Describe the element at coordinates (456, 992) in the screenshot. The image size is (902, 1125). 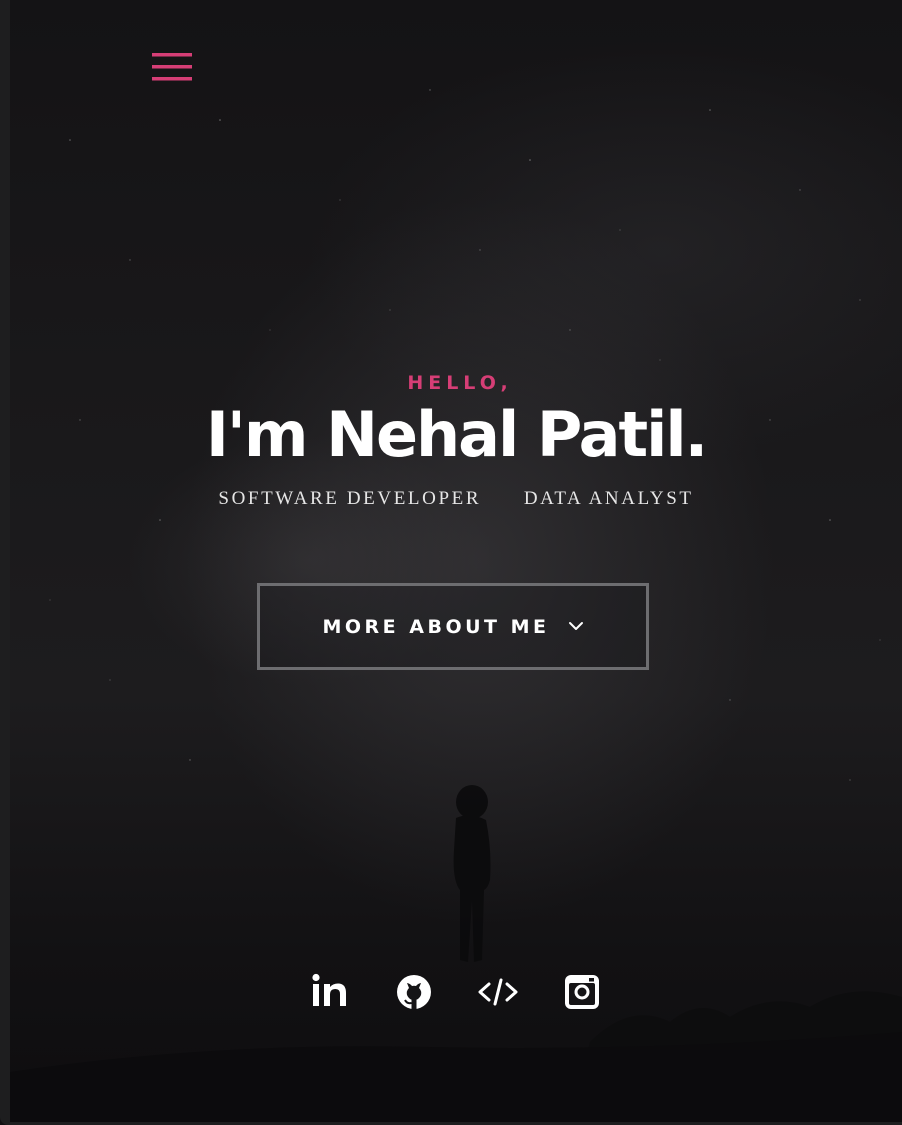
I see `social-links` at that location.